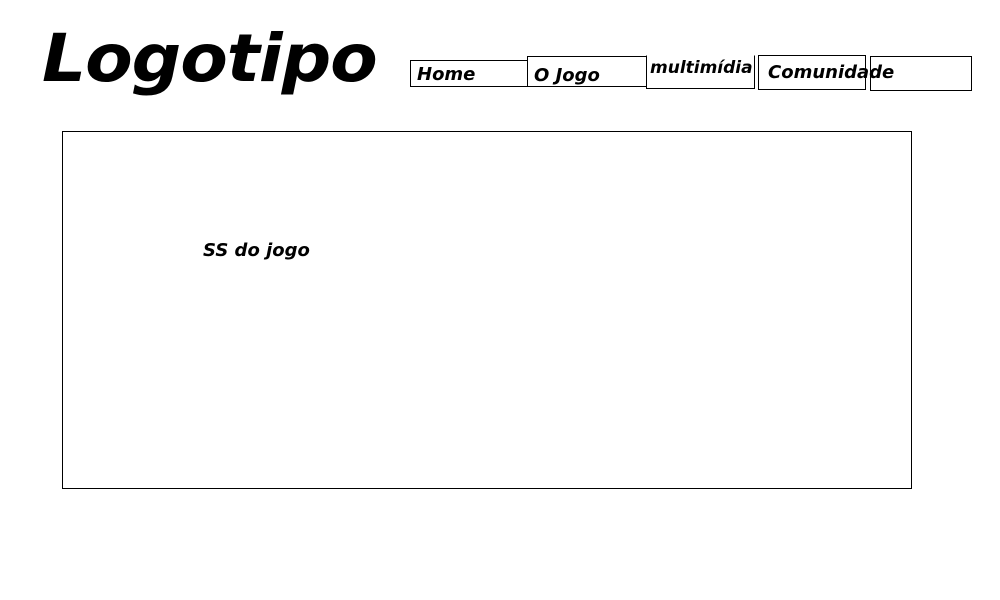 The width and height of the screenshot is (1000, 600). I want to click on nav-item-multimidia: multimídia, so click(700, 72).